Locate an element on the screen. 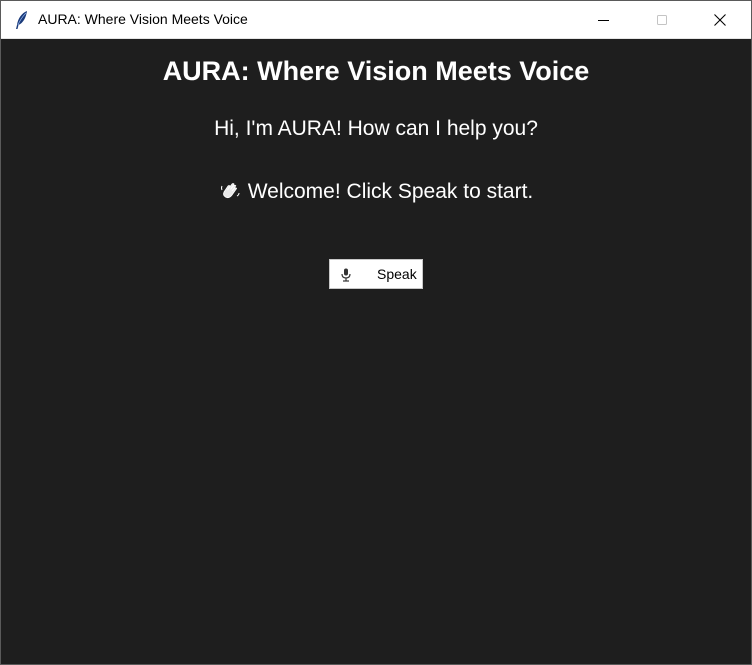 The width and height of the screenshot is (752, 665). window-title: AURA: Where Vision Meets Voice is located at coordinates (143, 19).